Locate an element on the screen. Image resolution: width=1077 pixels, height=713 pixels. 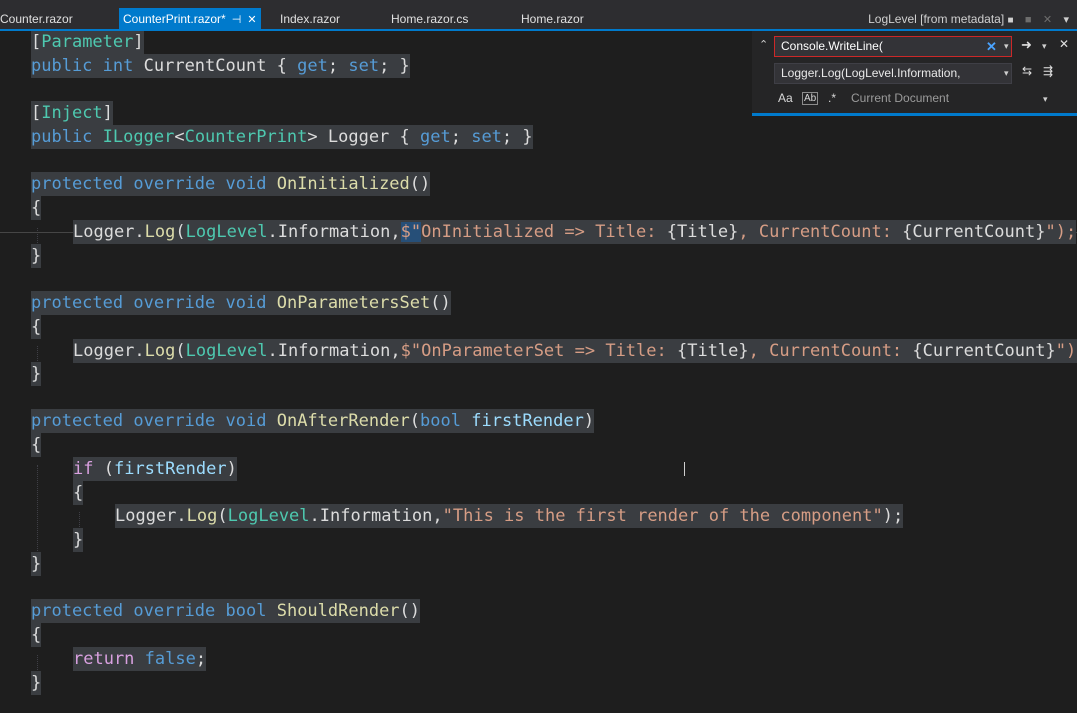
regex-toggle: .* is located at coordinates (832, 98).